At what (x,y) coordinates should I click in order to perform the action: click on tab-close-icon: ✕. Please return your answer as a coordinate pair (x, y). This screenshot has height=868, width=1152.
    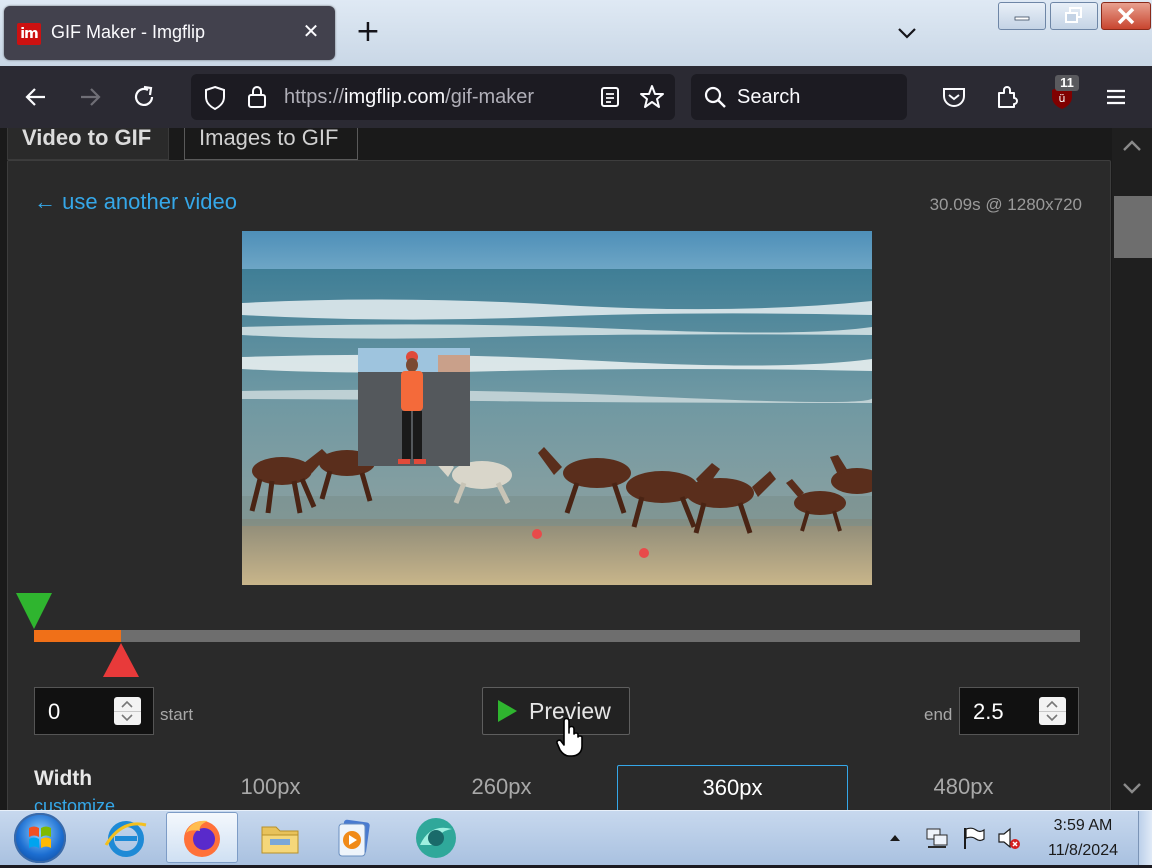
    Looking at the image, I should click on (311, 32).